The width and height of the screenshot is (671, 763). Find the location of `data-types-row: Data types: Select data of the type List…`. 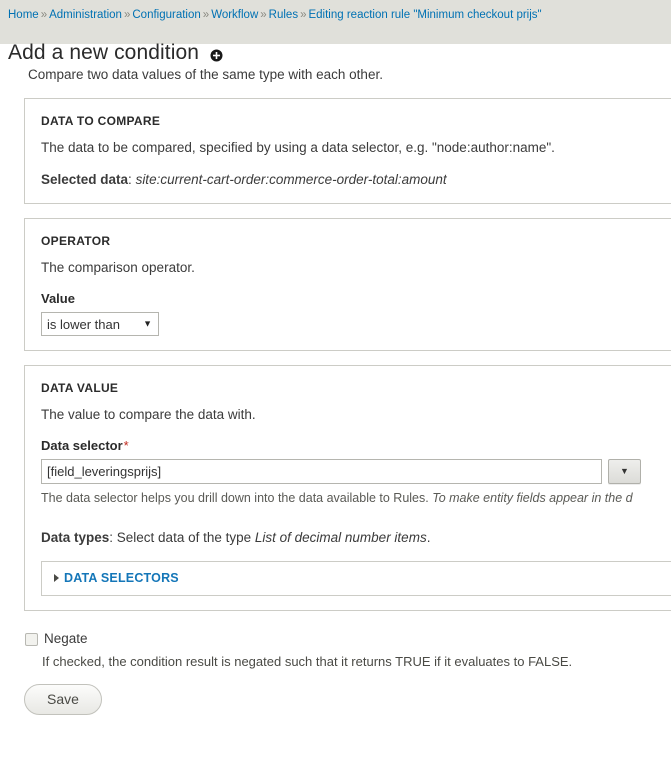

data-types-row: Data types: Select data of the type List… is located at coordinates (356, 538).